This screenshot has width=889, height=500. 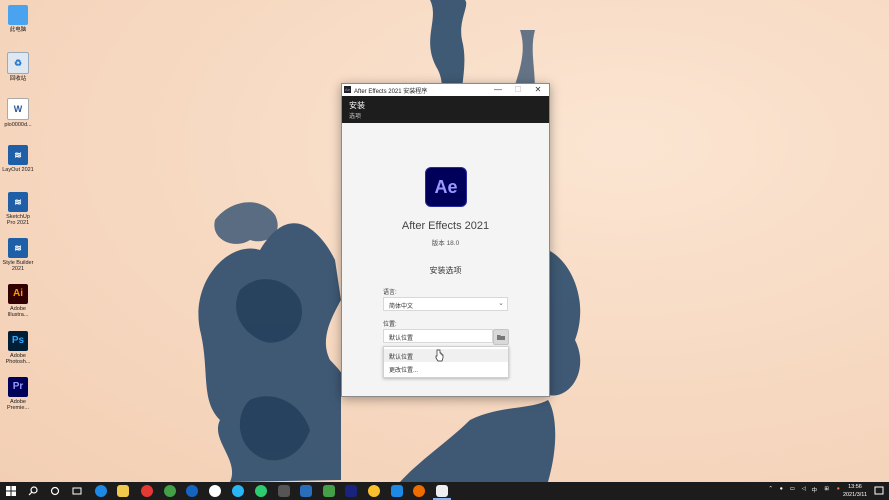 I want to click on desktop-icon-label: LayOut 2021, so click(x=18, y=170).